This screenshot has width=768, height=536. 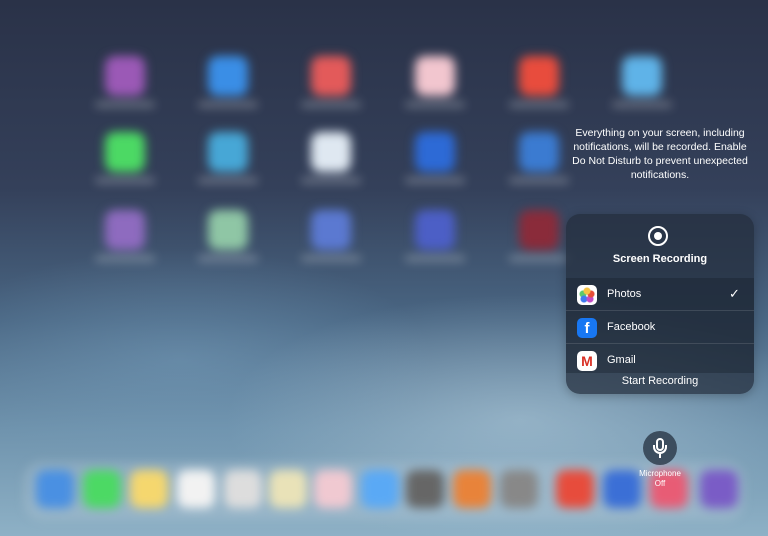 I want to click on microphone-label: Microphone Off, so click(x=660, y=478).